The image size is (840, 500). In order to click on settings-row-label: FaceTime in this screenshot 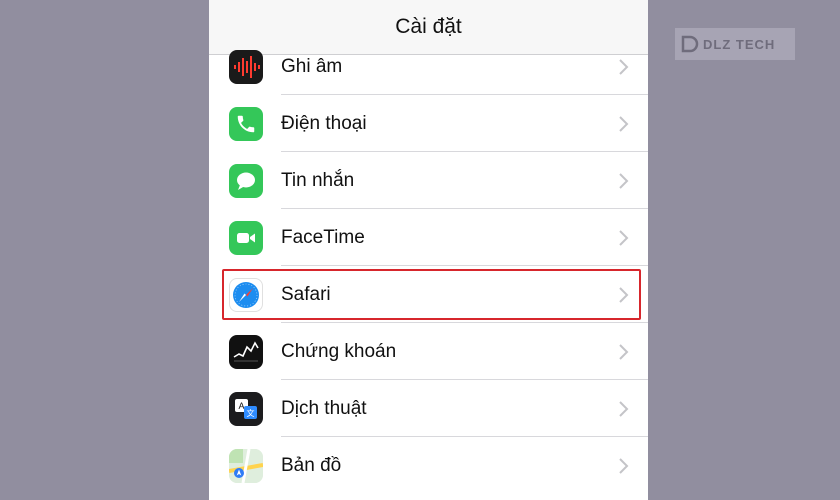, I will do `click(323, 237)`.